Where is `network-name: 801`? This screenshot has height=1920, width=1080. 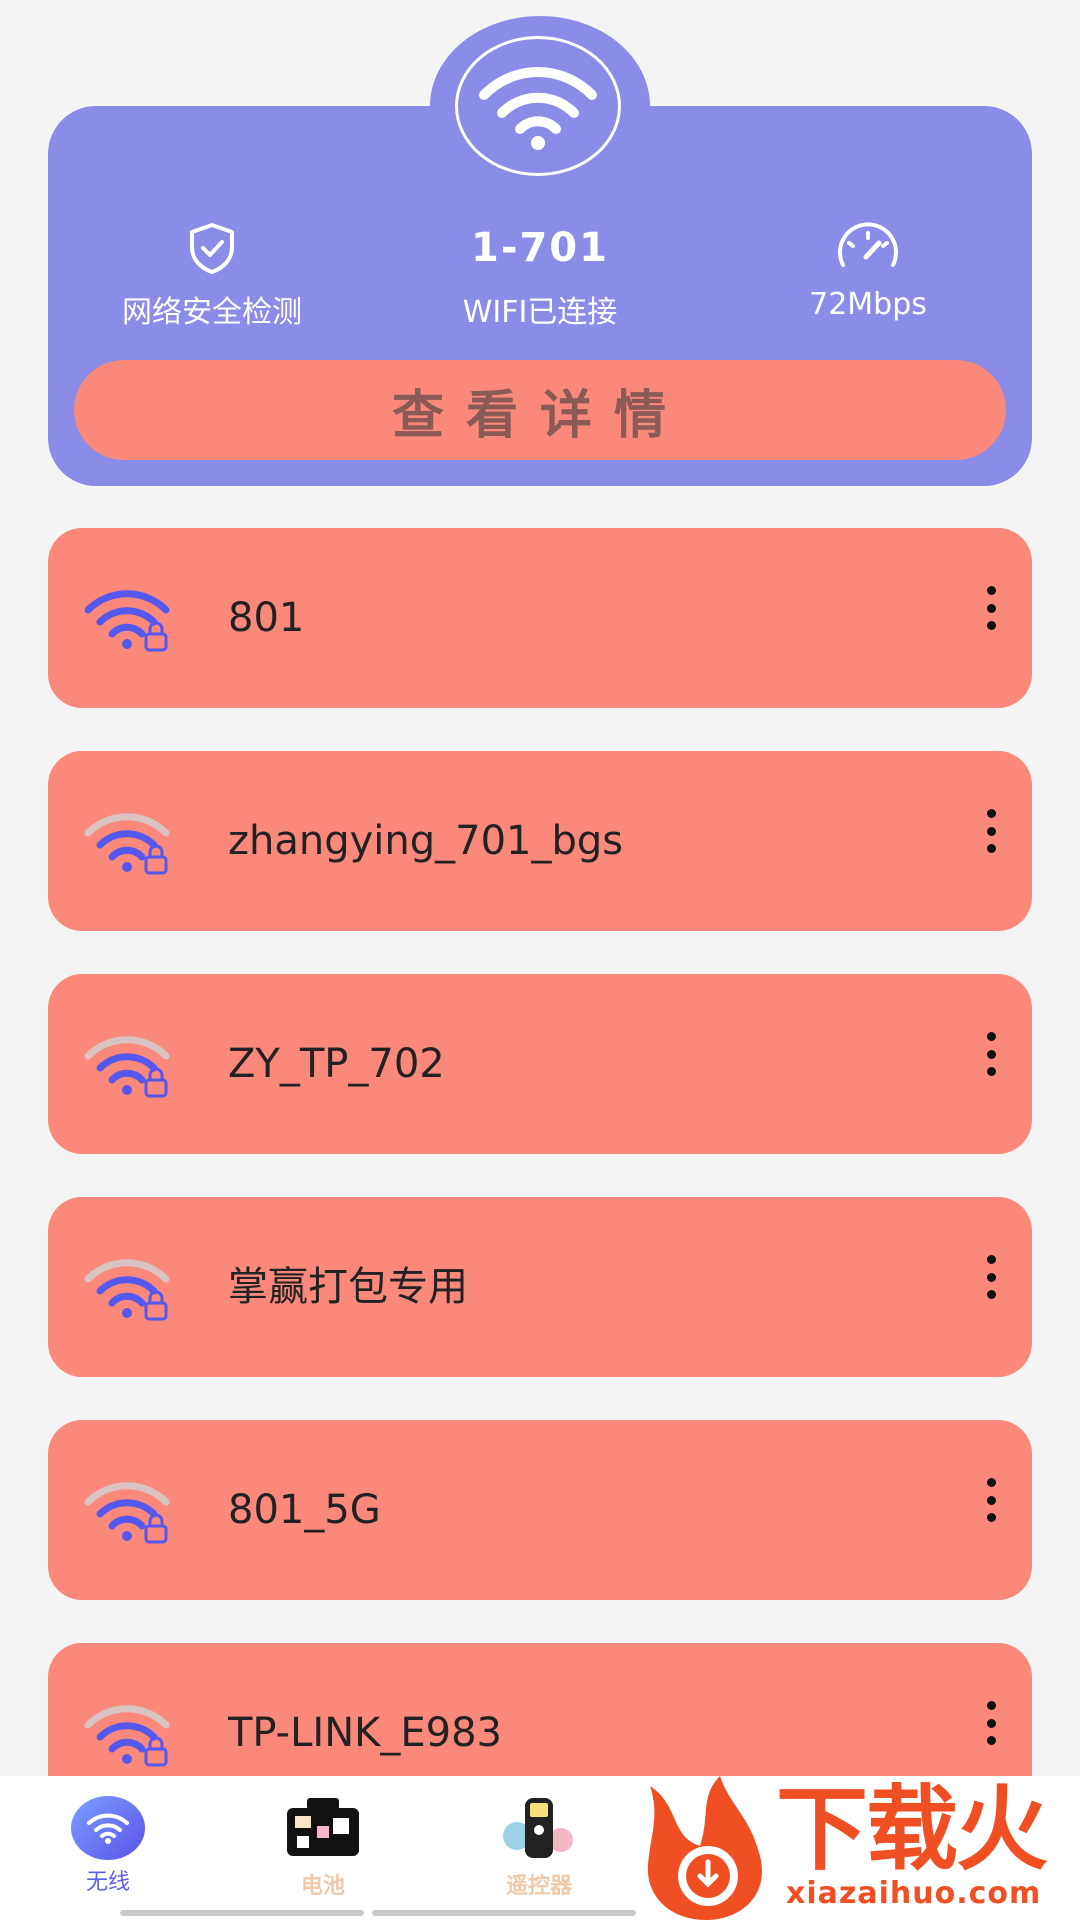 network-name: 801 is located at coordinates (266, 618).